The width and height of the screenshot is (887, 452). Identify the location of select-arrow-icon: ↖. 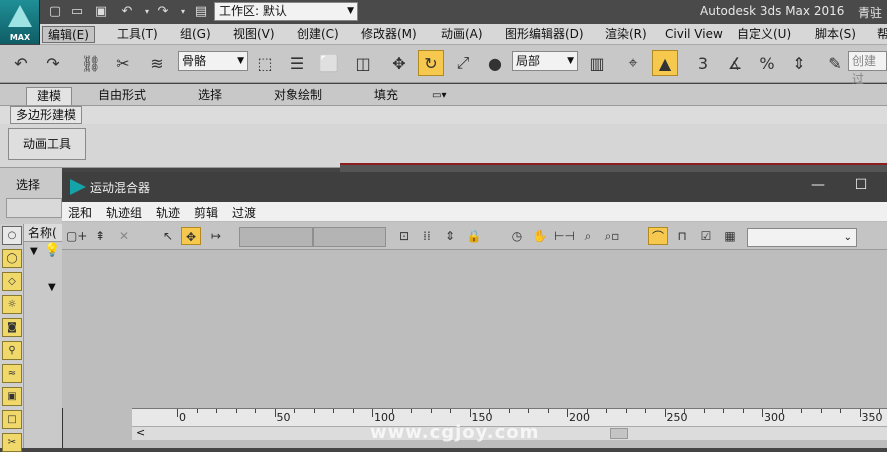
(168, 236).